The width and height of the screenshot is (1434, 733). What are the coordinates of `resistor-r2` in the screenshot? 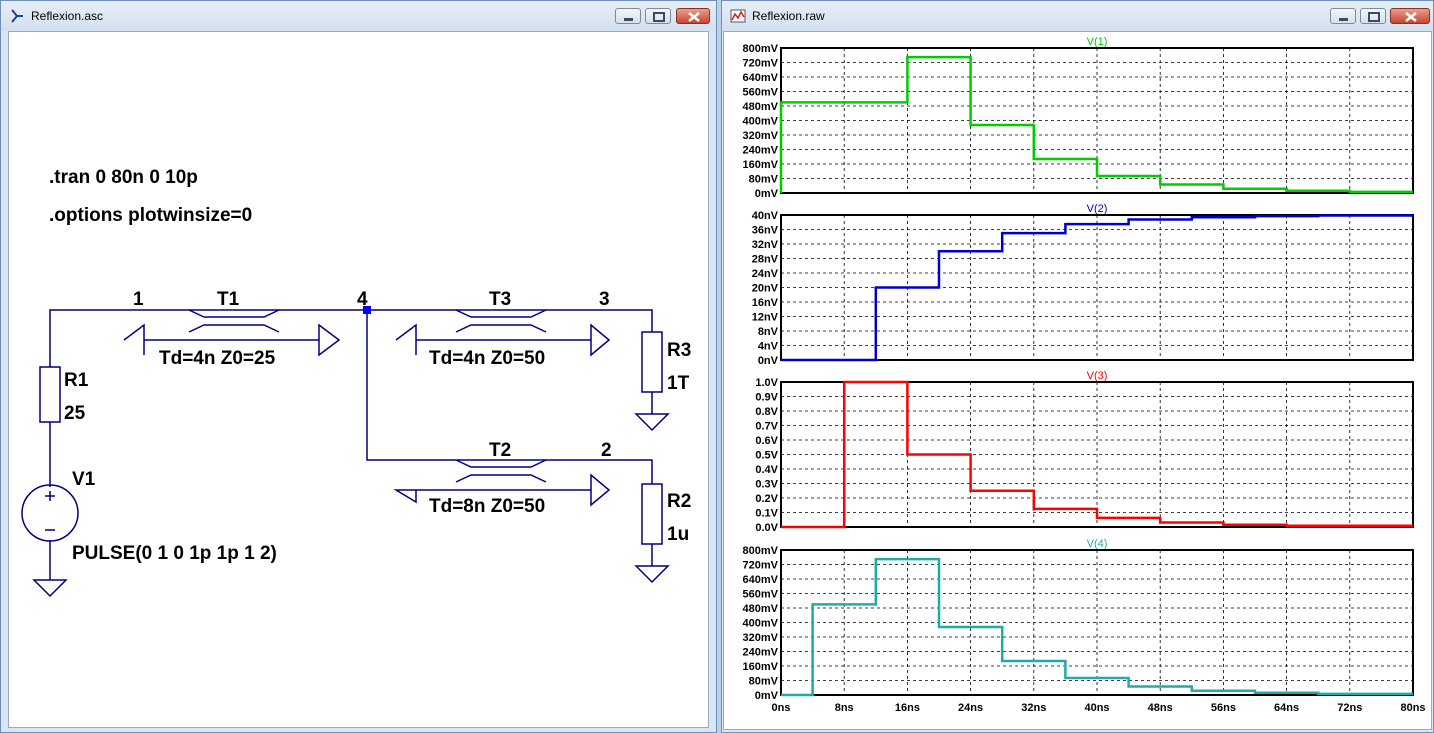 It's located at (652, 514).